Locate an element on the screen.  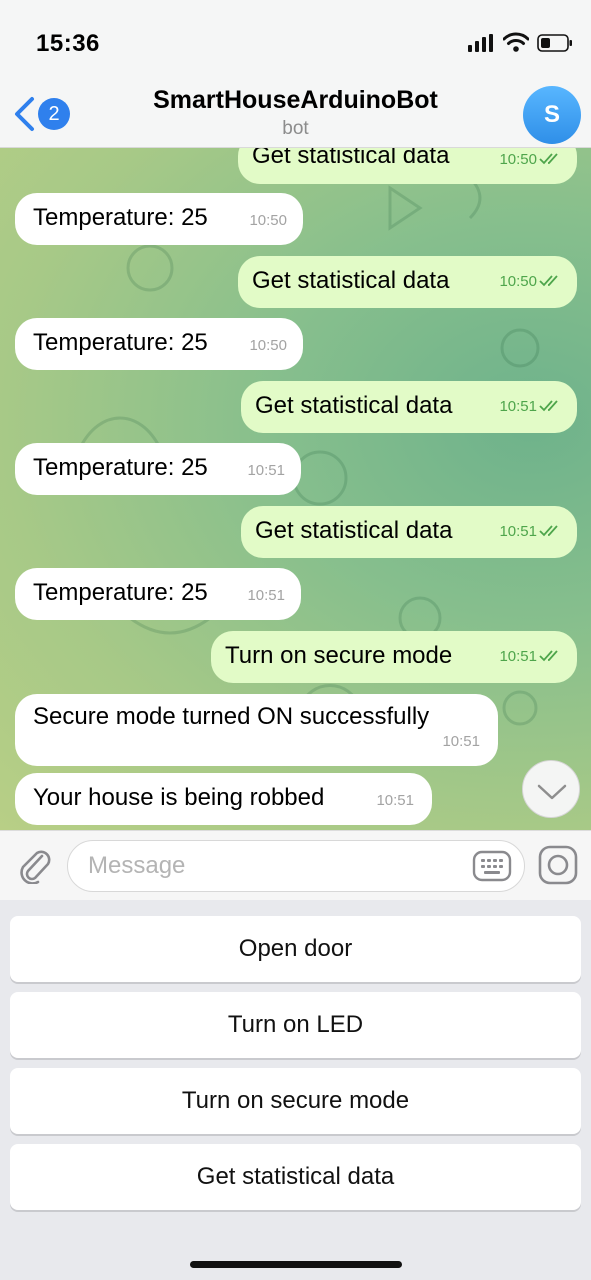
message-incoming: Your house is being robbed 10:51 is located at coordinates (223, 799).